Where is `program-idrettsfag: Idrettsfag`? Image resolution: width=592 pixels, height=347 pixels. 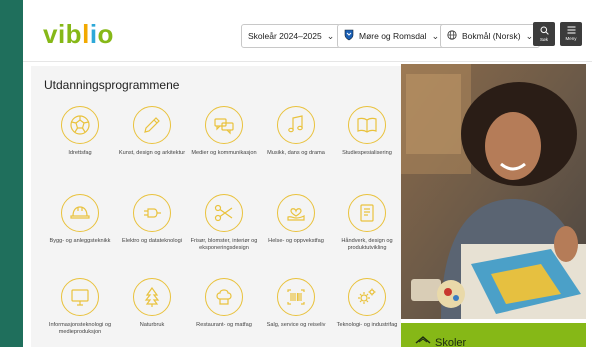 program-idrettsfag: Idrettsfag is located at coordinates (80, 131).